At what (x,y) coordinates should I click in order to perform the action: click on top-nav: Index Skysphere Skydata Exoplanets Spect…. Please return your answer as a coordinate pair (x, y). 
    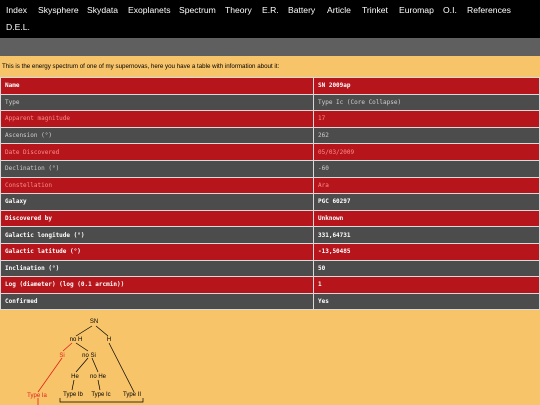
    Looking at the image, I should click on (270, 19).